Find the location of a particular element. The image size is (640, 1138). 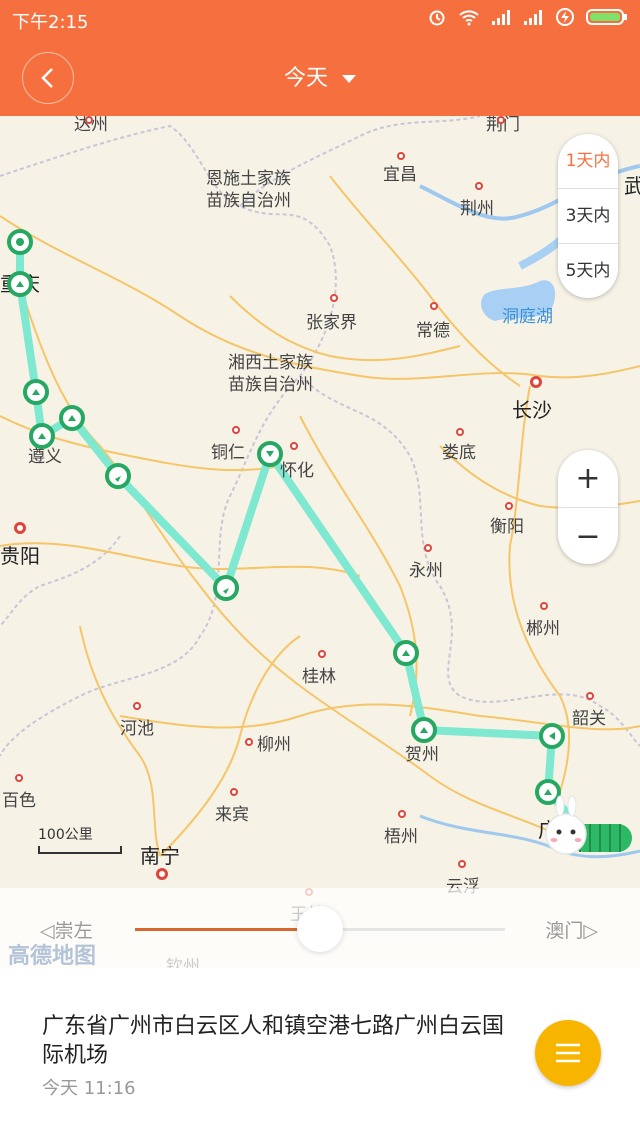

time-range-selector: 1天内 3天内 5天内 is located at coordinates (588, 216).